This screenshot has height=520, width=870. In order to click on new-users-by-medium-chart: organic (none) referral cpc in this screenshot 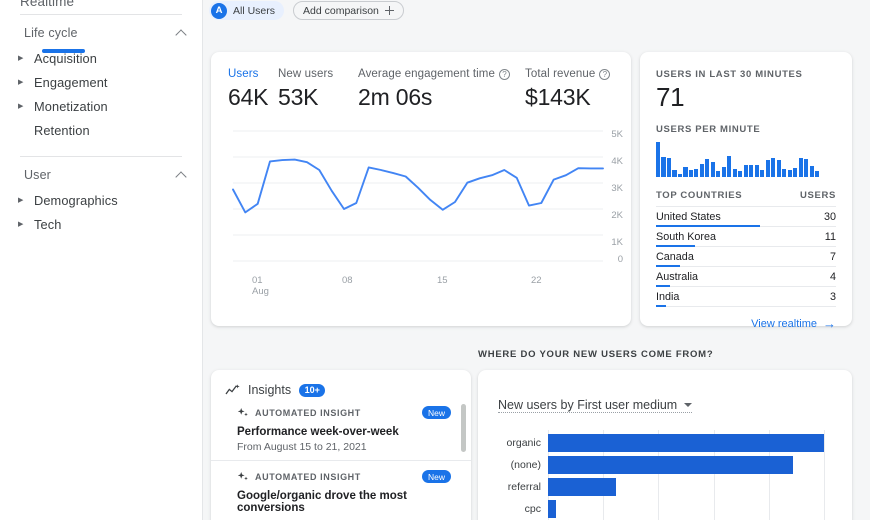, I will do `click(665, 475)`.